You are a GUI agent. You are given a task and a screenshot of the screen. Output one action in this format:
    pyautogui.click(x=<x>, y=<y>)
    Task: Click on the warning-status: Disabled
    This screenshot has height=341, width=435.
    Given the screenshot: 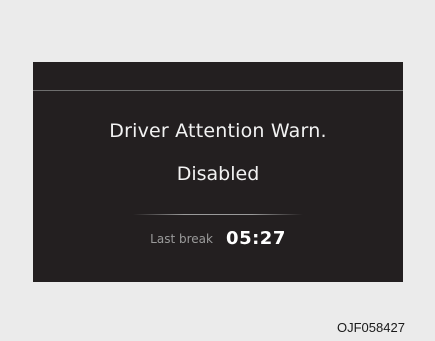 What is the action you would take?
    pyautogui.click(x=218, y=174)
    